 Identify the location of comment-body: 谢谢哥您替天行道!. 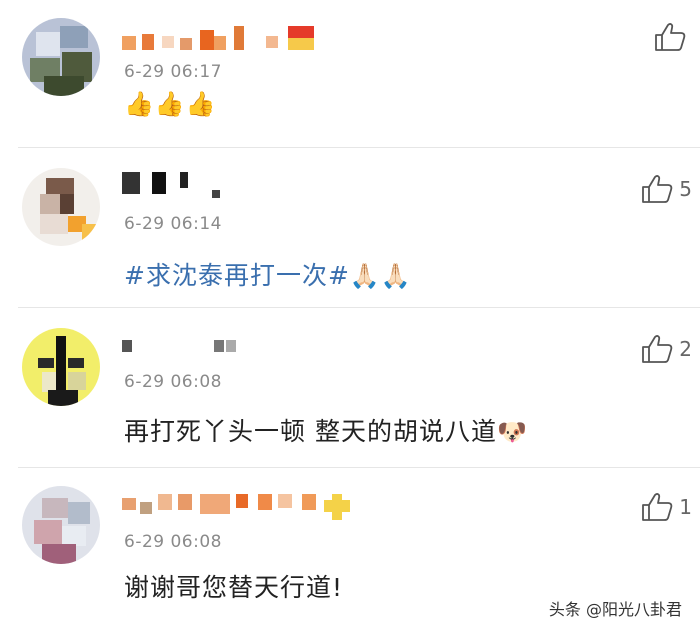
(234, 587).